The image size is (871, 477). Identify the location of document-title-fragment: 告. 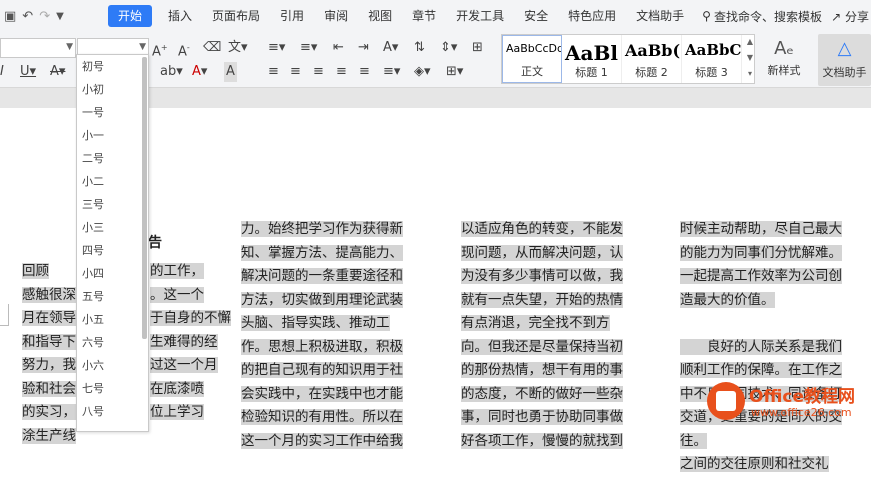
(155, 243).